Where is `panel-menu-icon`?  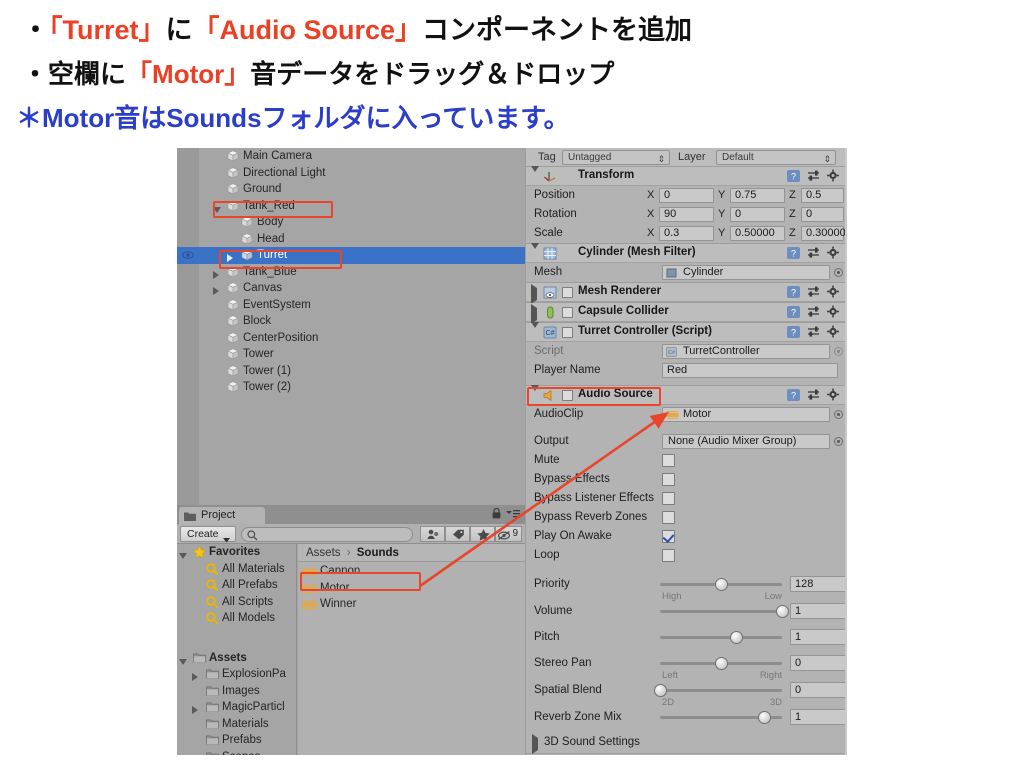 panel-menu-icon is located at coordinates (513, 514).